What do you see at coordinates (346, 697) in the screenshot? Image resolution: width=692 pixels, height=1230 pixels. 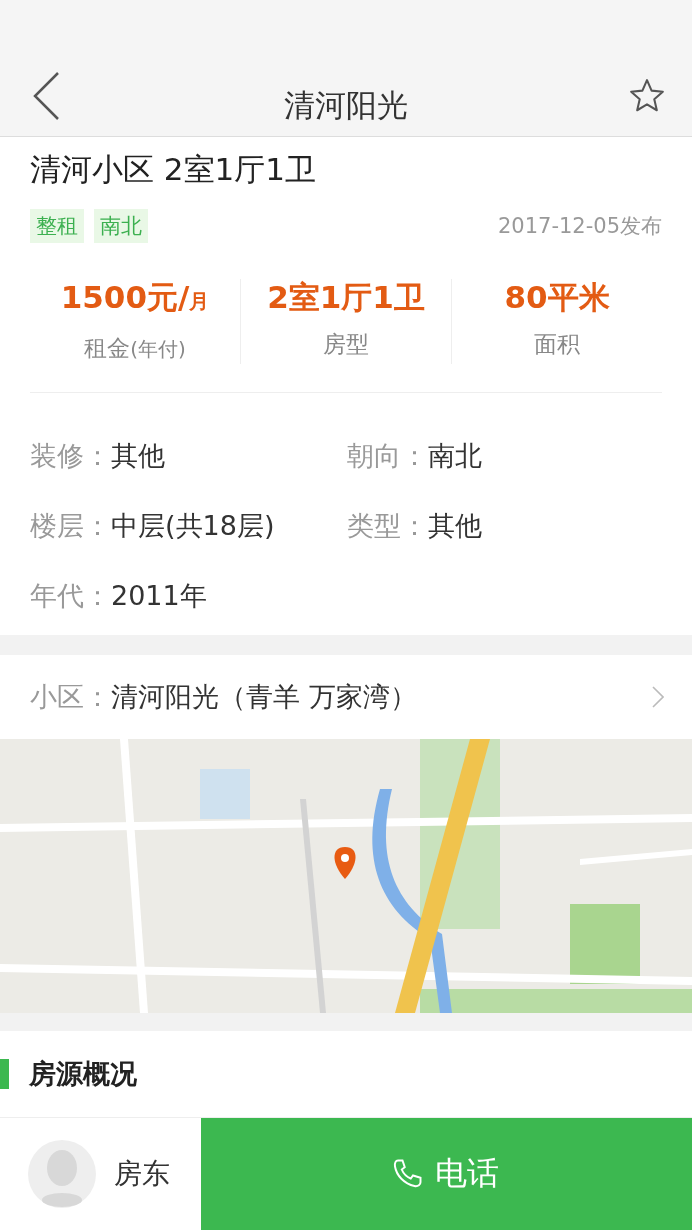 I see `community-row: 小区：清河阳光（青羊 万家湾）` at bounding box center [346, 697].